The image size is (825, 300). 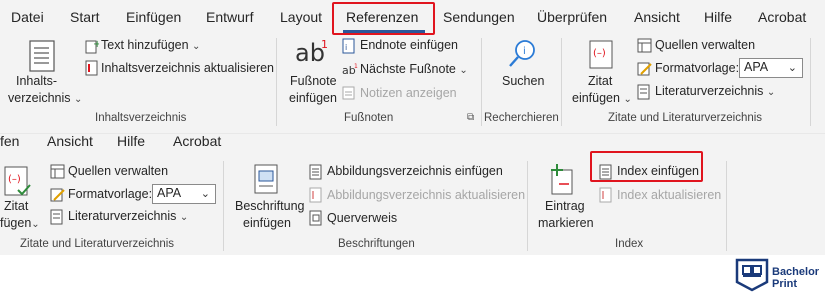 What do you see at coordinates (85, 17) in the screenshot?
I see `tab-start: Start` at bounding box center [85, 17].